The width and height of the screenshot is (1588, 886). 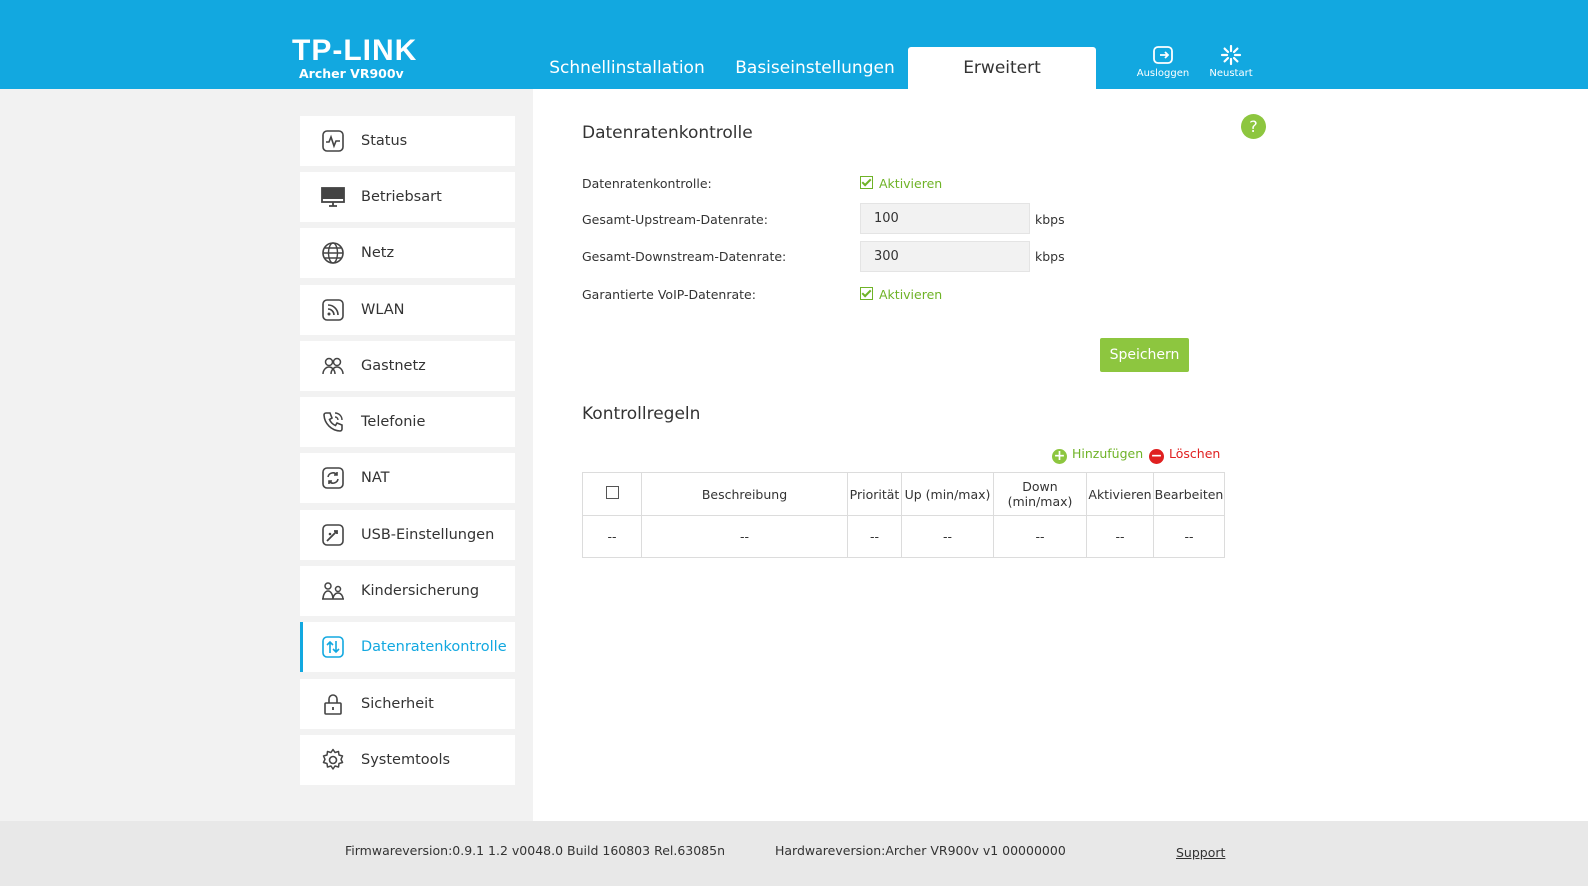 What do you see at coordinates (627, 68) in the screenshot?
I see `tab-schnellinstallation: Schnellinstallation` at bounding box center [627, 68].